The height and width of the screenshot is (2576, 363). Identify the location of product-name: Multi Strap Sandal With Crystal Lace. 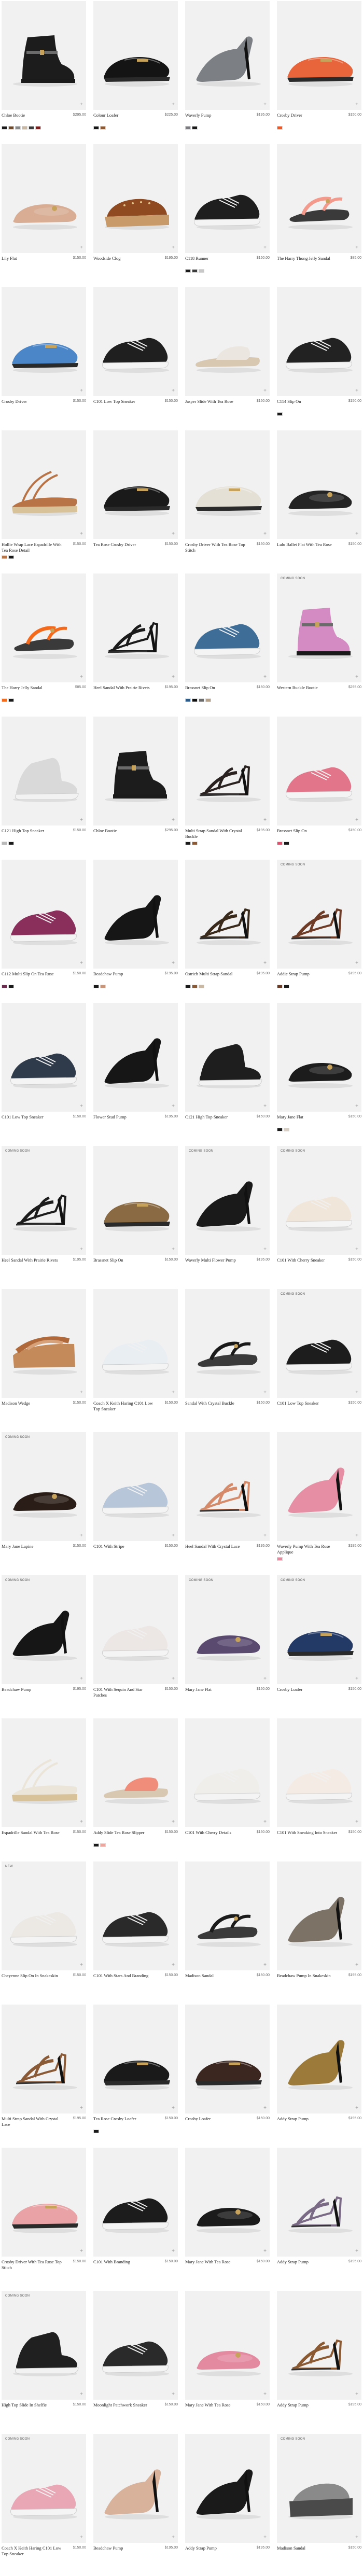
(32, 2121).